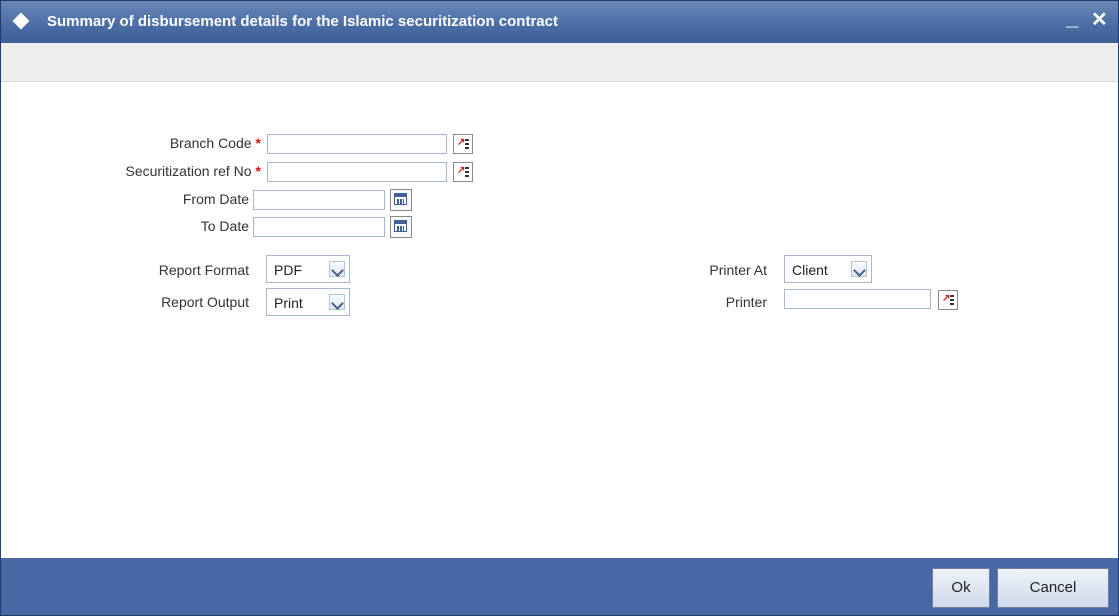  I want to click on branch-code-label-text: Branch Code, so click(210, 143).